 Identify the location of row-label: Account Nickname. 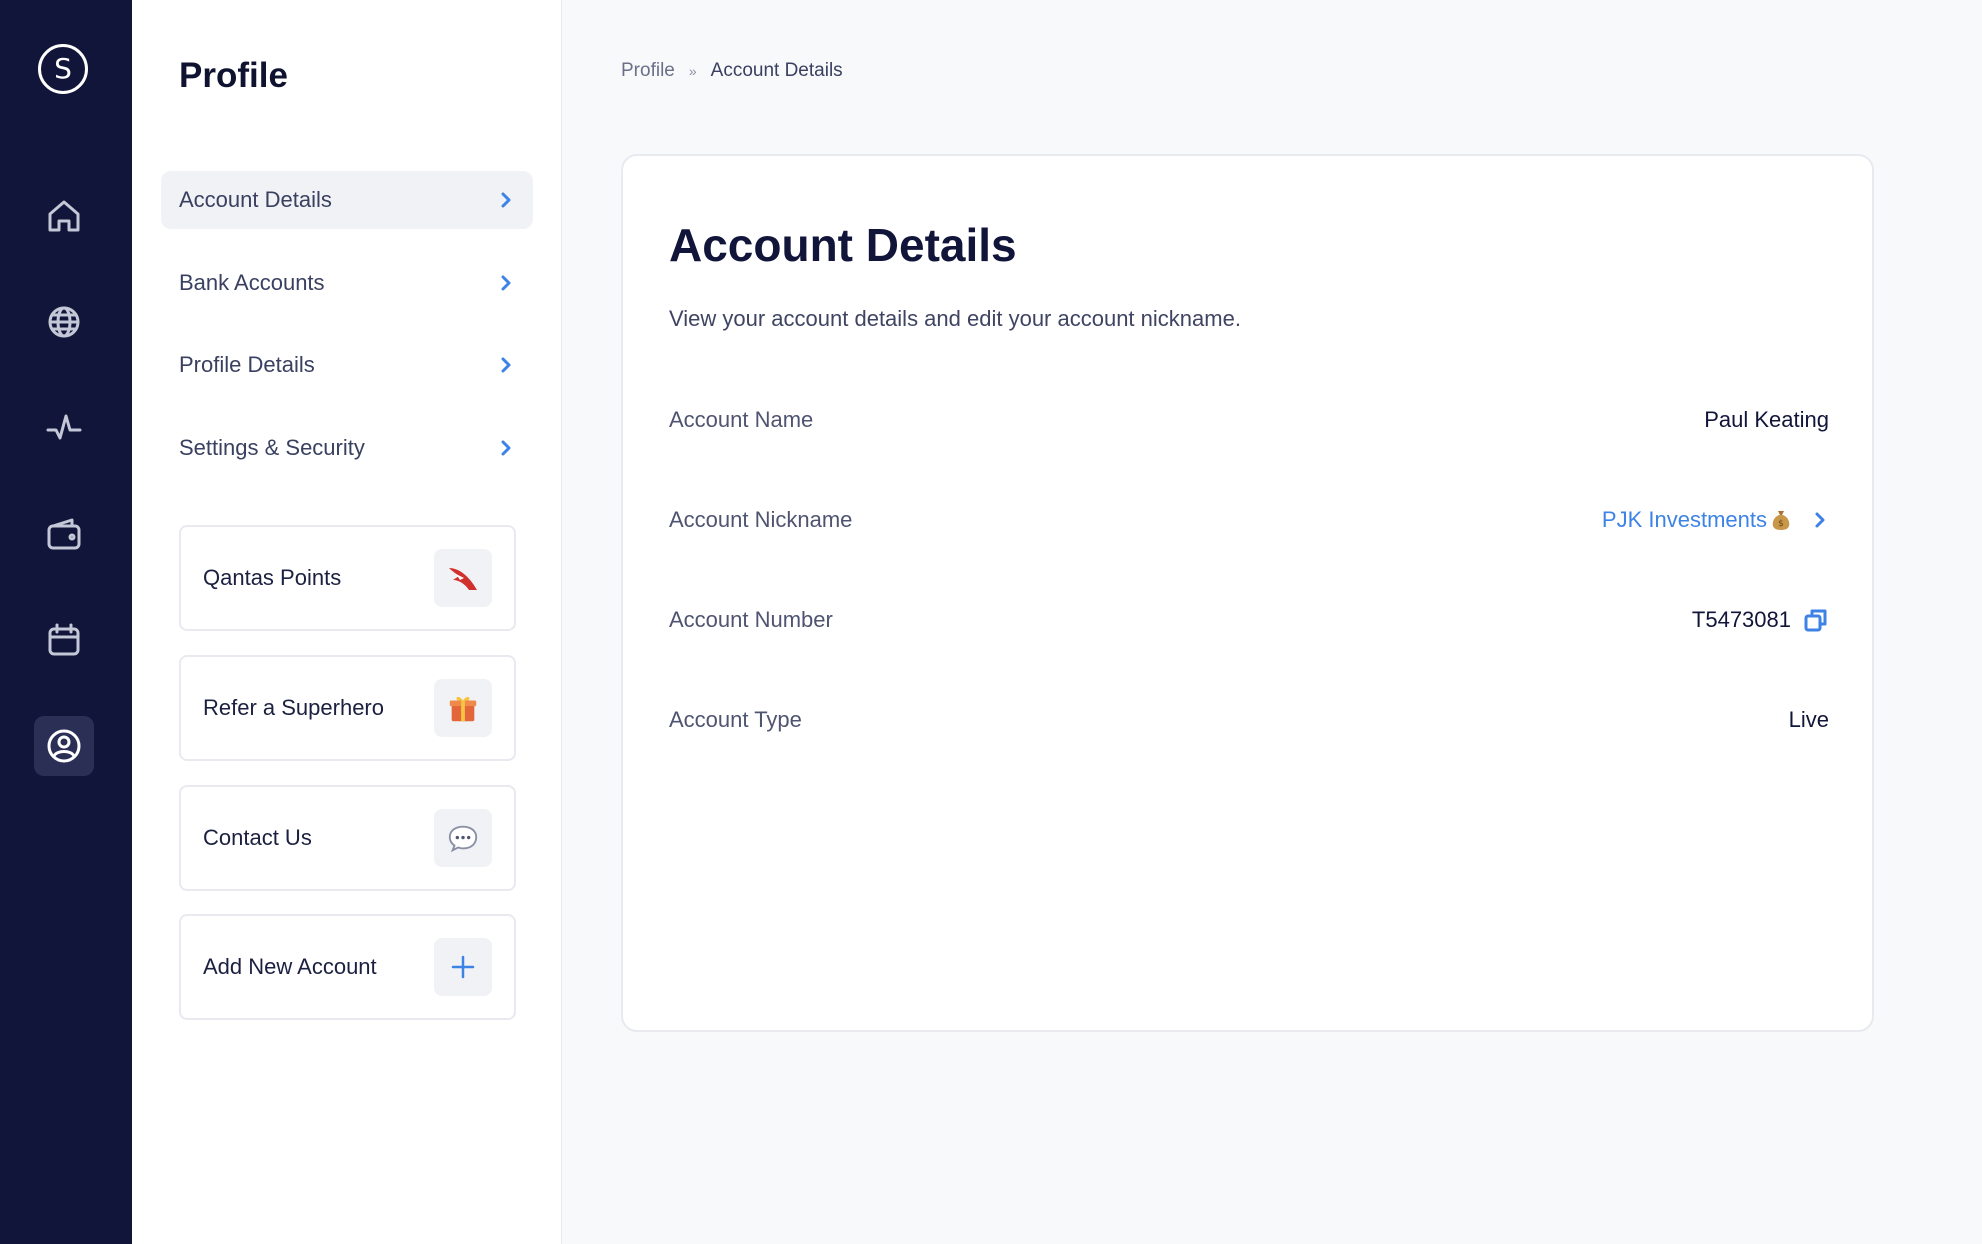
(761, 519).